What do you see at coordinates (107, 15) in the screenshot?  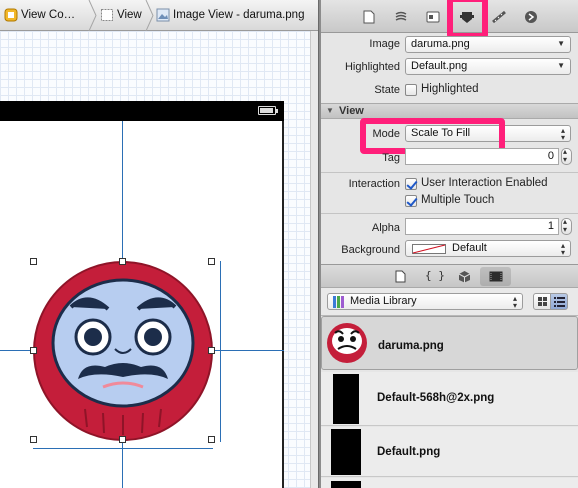 I see `view-icon` at bounding box center [107, 15].